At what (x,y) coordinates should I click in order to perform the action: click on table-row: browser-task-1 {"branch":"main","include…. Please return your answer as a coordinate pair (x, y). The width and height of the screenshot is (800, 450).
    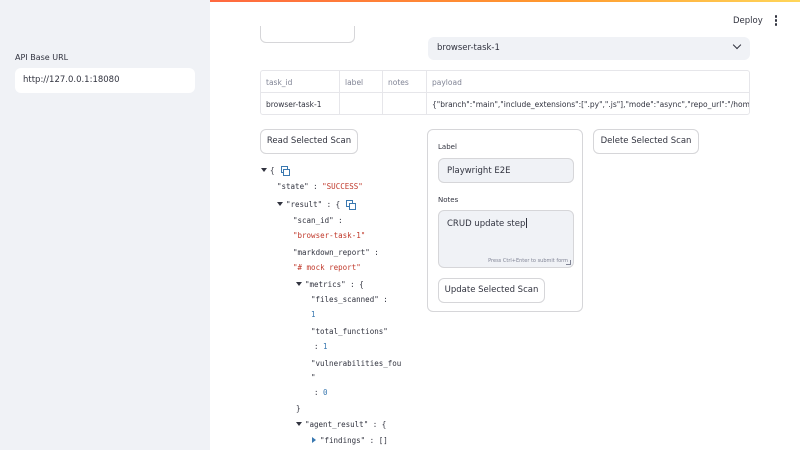
    Looking at the image, I should click on (505, 103).